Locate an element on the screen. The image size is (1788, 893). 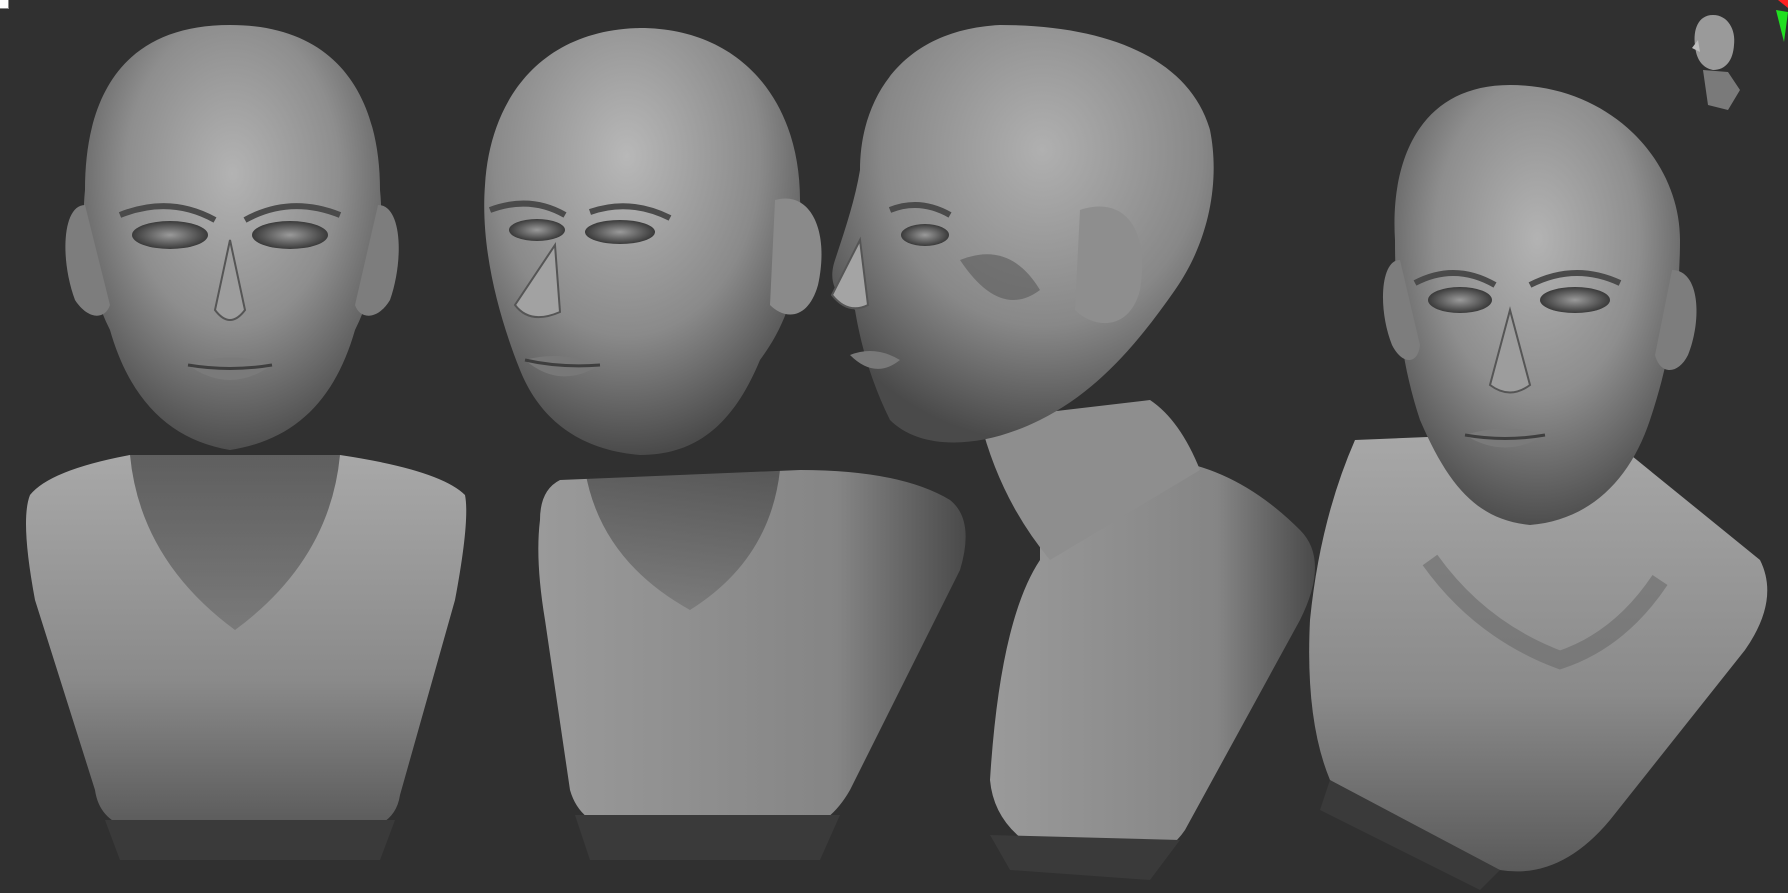
x-axis-icon is located at coordinates (1783, 4).